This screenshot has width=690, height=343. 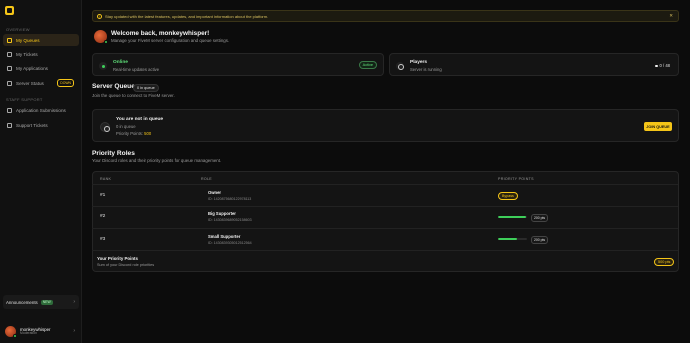 What do you see at coordinates (99, 16) in the screenshot?
I see `warning-icon: !` at bounding box center [99, 16].